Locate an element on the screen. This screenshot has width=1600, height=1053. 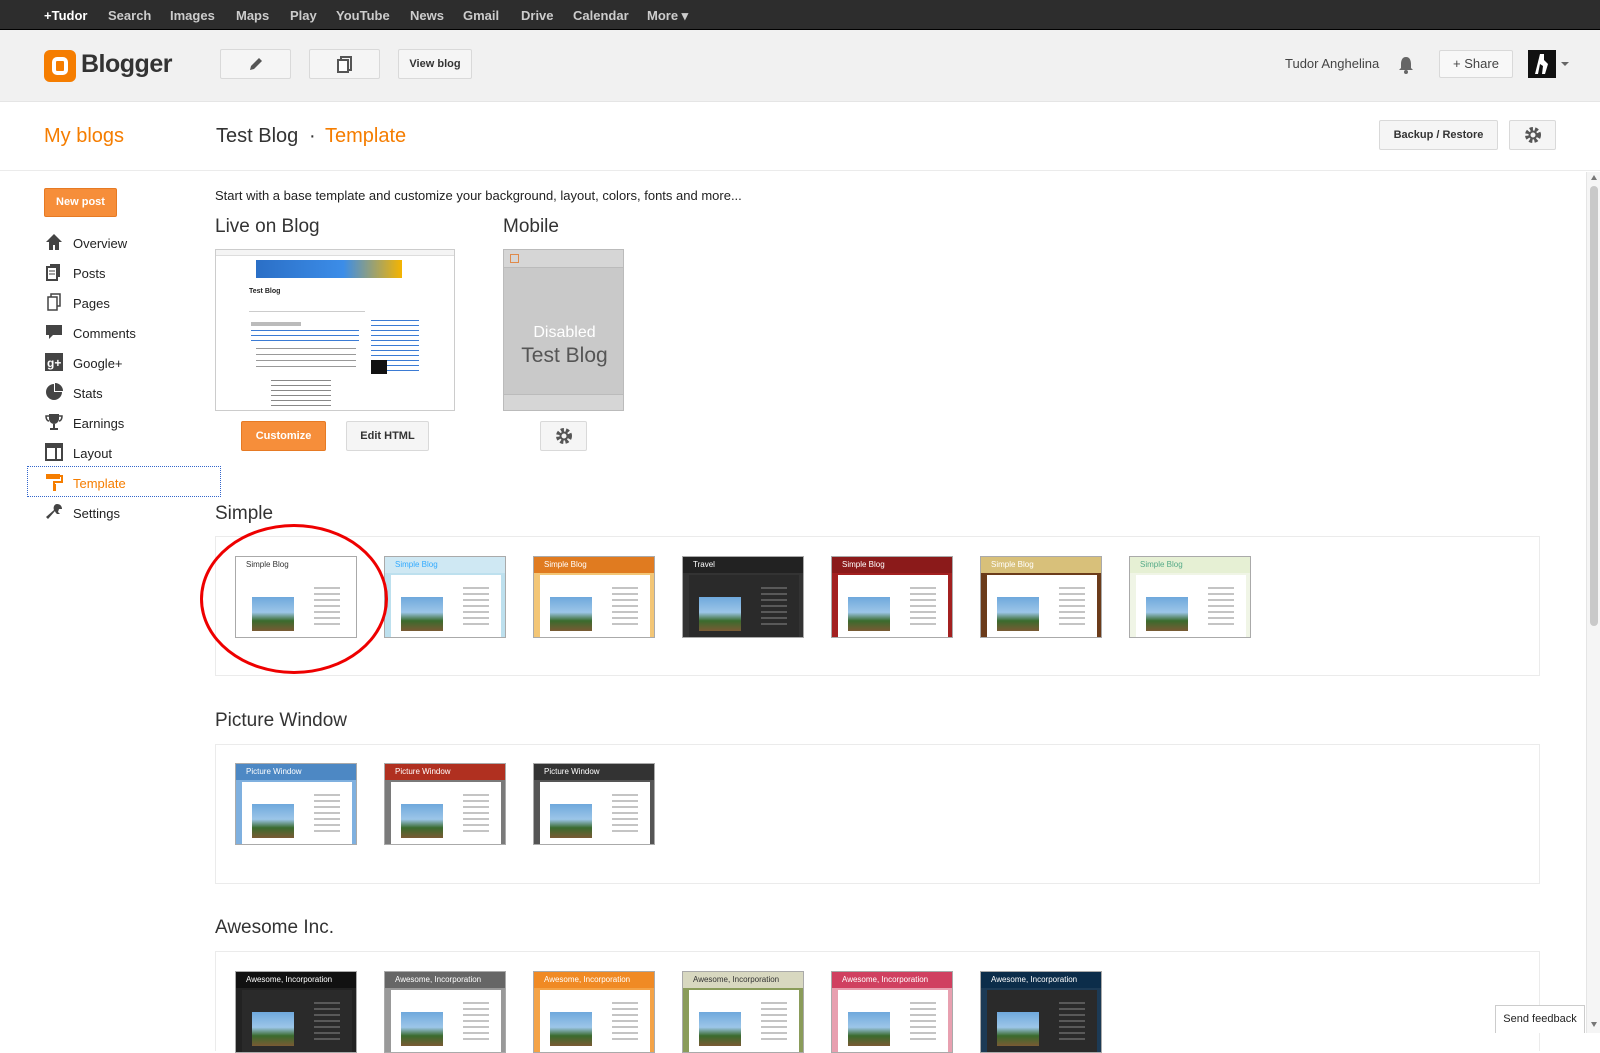
avatar is located at coordinates (1542, 64).